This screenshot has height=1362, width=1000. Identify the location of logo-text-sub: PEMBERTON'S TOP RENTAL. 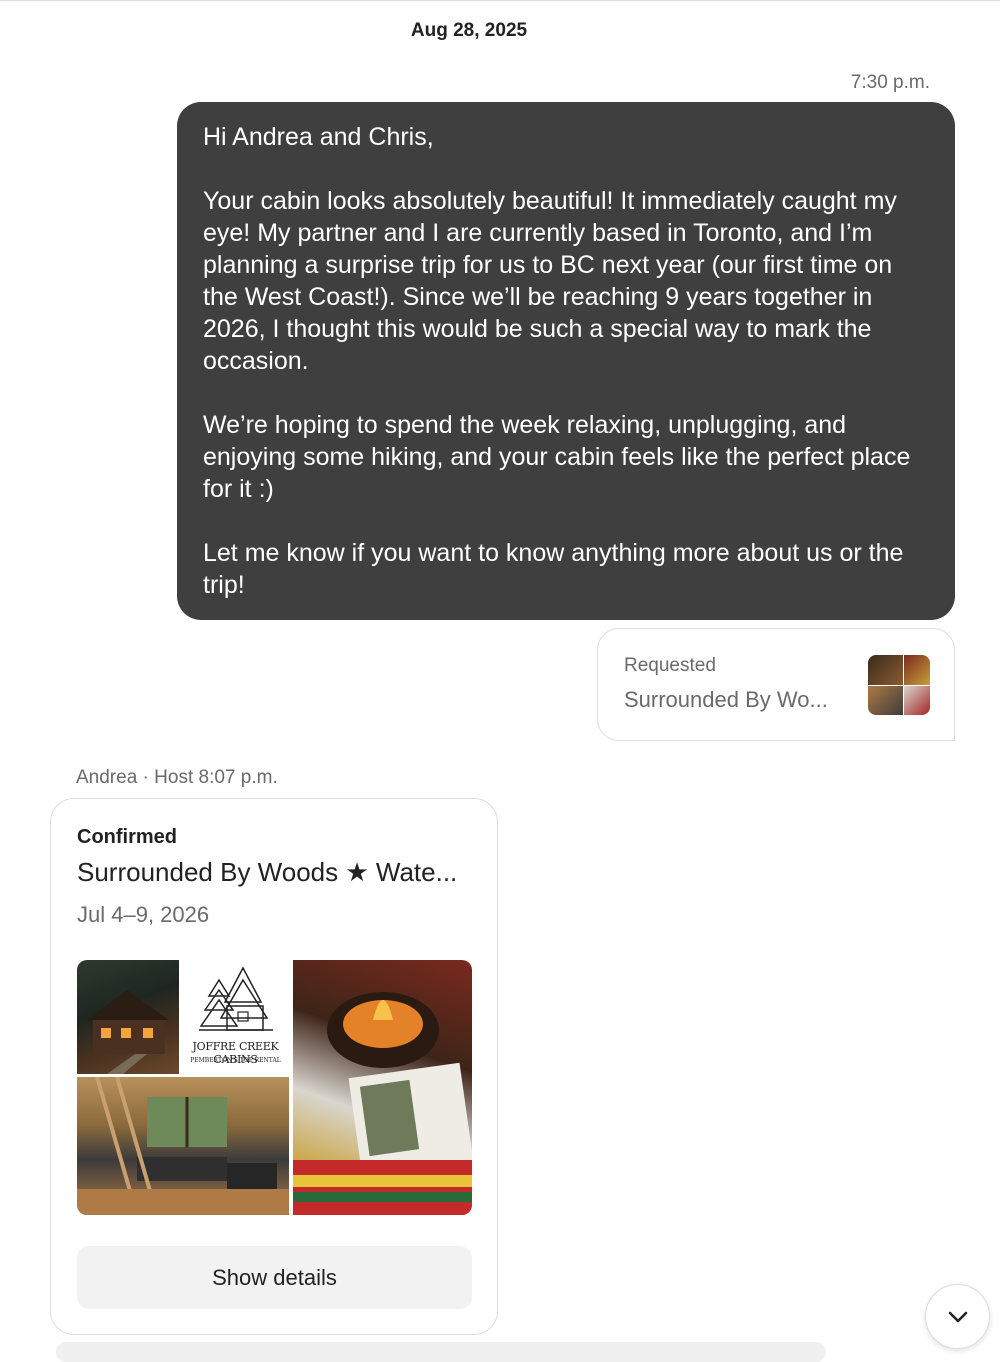
(235, 1060).